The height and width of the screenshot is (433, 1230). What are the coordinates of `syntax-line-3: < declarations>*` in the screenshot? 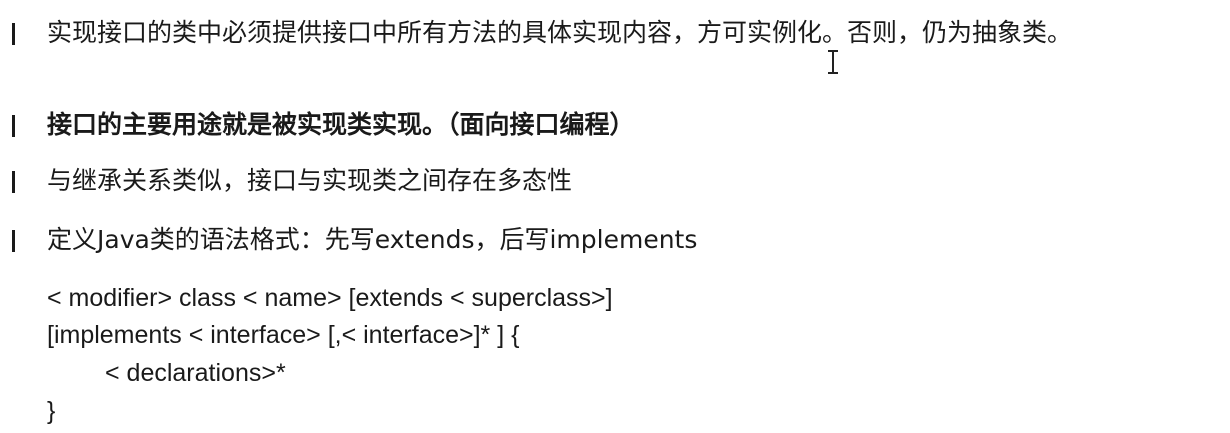 It's located at (195, 373).